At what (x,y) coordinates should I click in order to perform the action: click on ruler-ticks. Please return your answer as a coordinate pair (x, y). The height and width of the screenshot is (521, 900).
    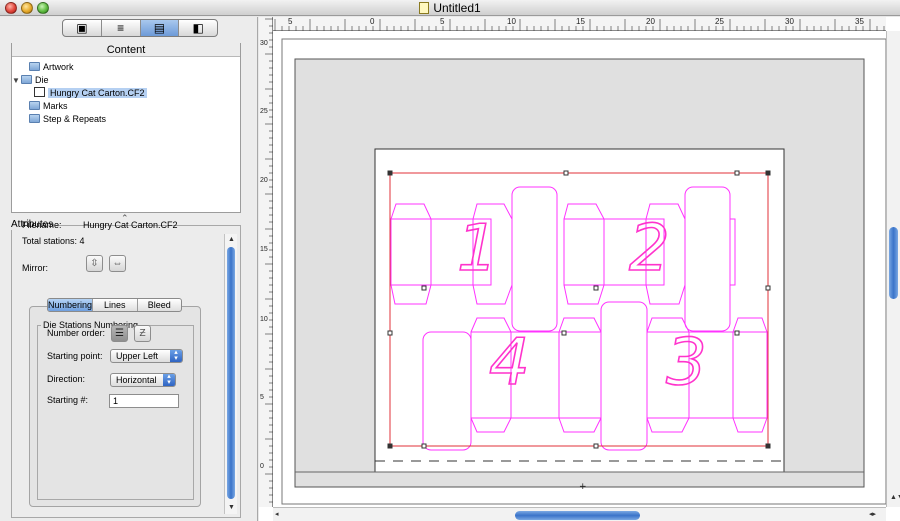
    Looking at the image, I should click on (269, 260).